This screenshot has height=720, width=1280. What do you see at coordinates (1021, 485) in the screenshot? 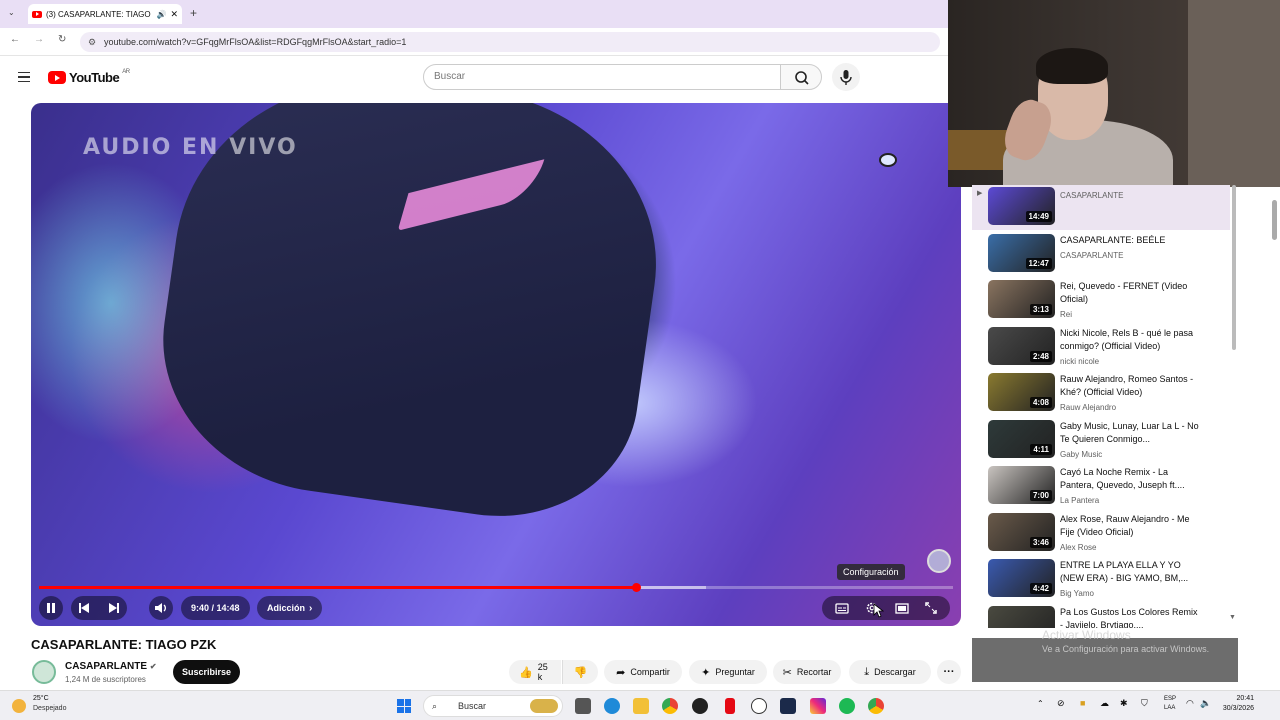
I see `playlist-thumbnail: 7:00` at bounding box center [1021, 485].